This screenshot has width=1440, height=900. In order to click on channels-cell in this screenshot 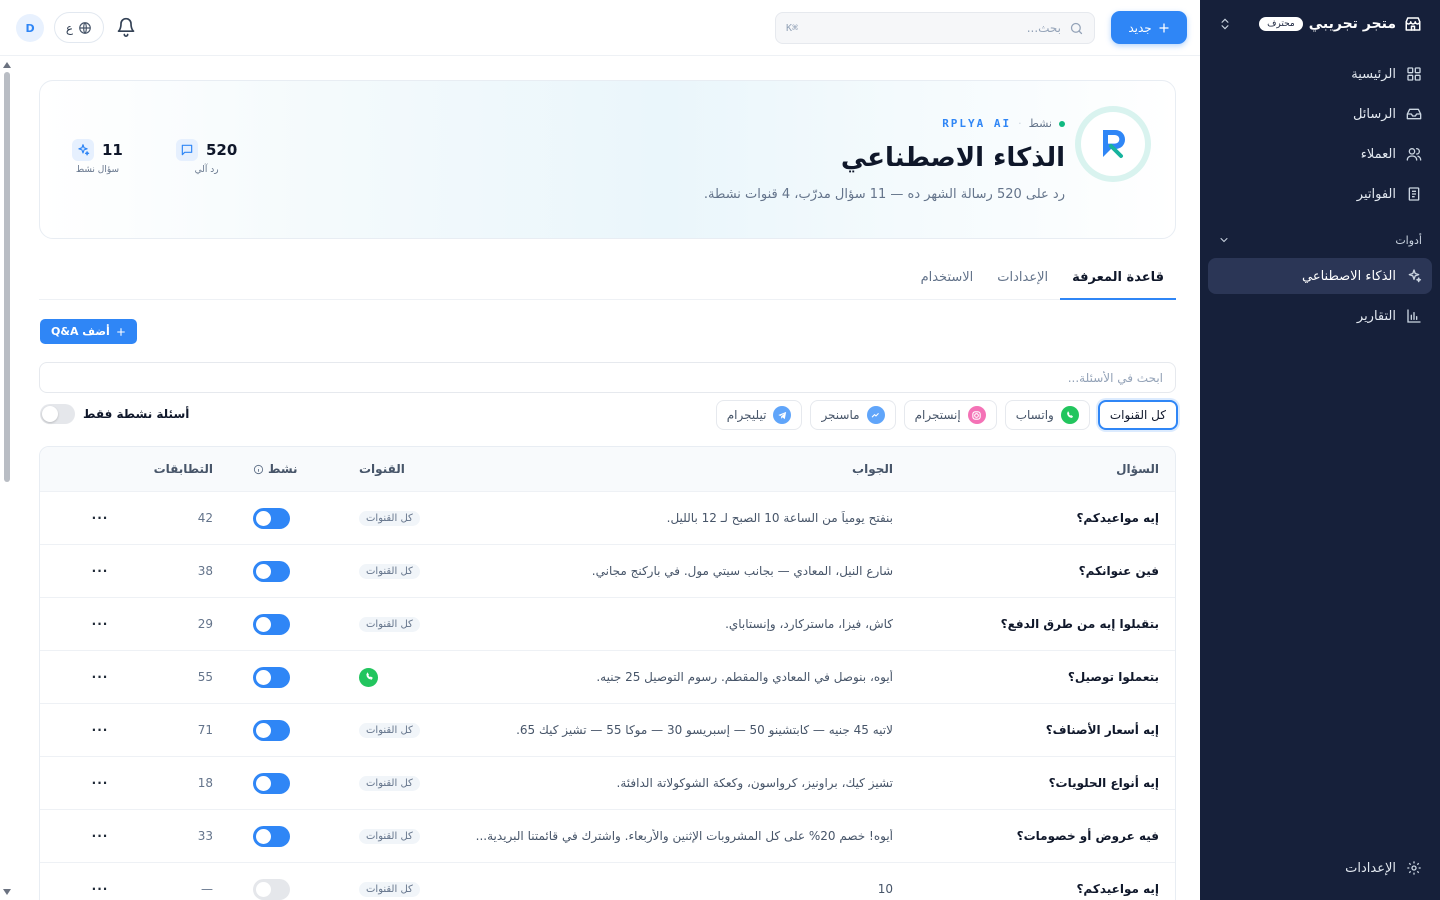, I will do `click(394, 677)`.